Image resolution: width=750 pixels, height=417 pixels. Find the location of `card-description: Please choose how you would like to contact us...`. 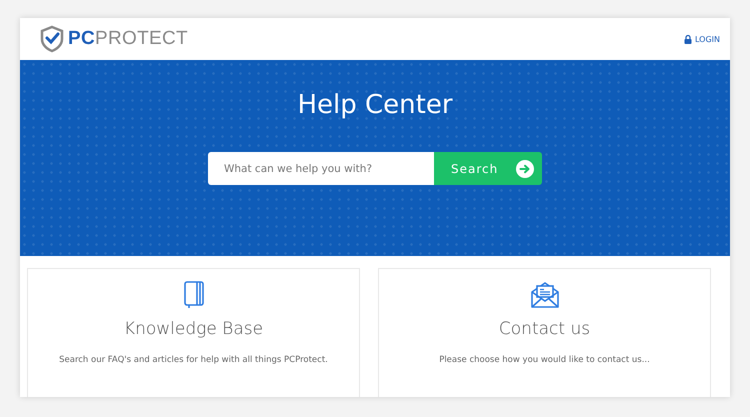

card-description: Please choose how you would like to contact us... is located at coordinates (544, 360).